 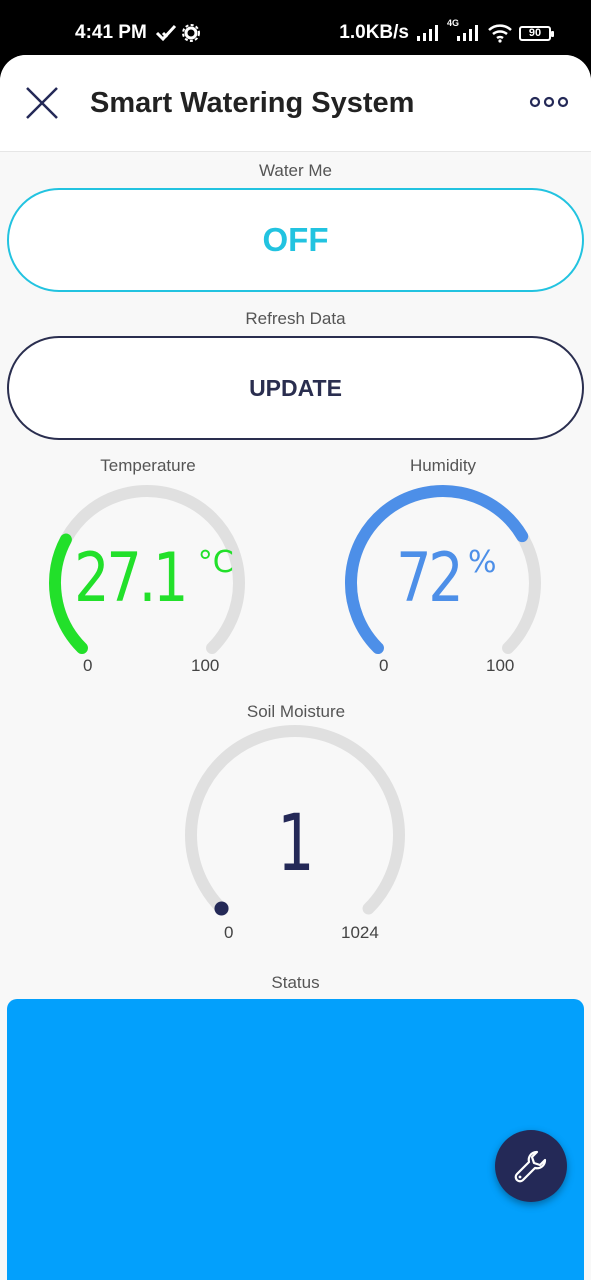 What do you see at coordinates (205, 665) in the screenshot?
I see `temperature-max: 100` at bounding box center [205, 665].